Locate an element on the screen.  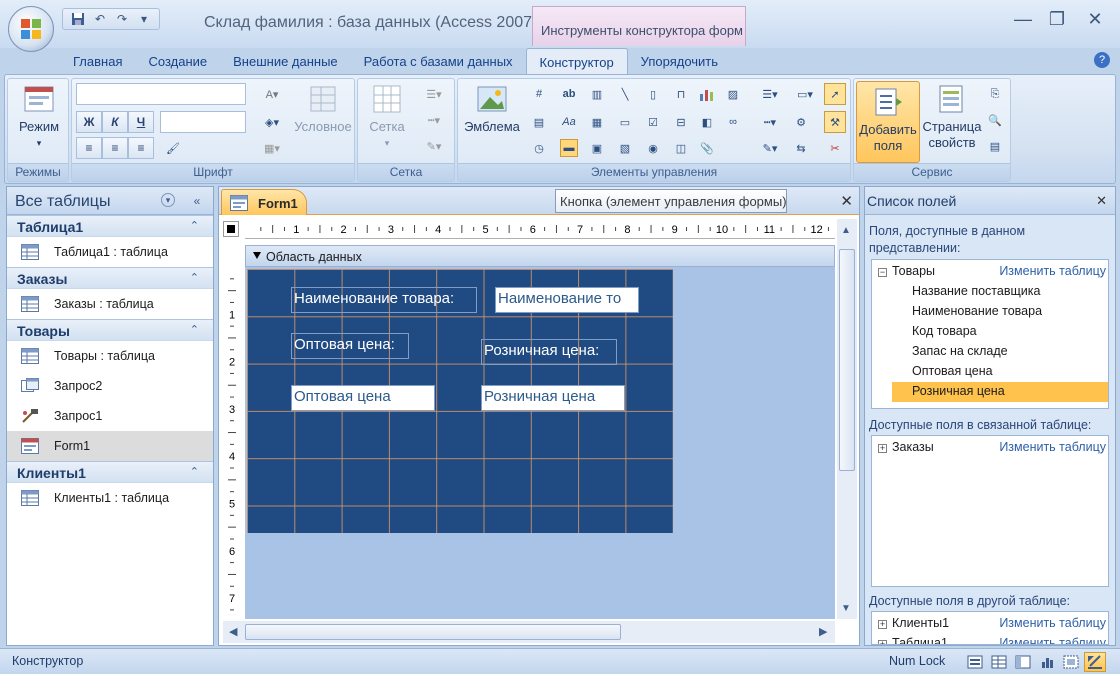
view-button: Режим ▾ is located at coordinates (39, 117).